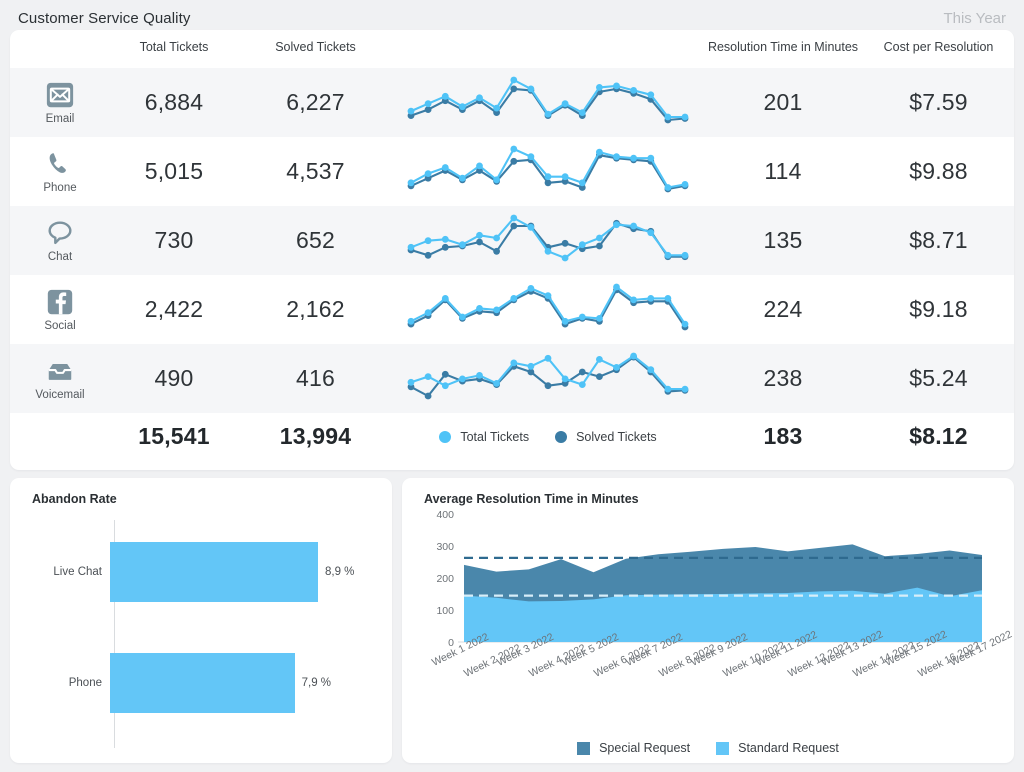 The width and height of the screenshot is (1024, 772). I want to click on legend-dot-total-tickets, so click(445, 436).